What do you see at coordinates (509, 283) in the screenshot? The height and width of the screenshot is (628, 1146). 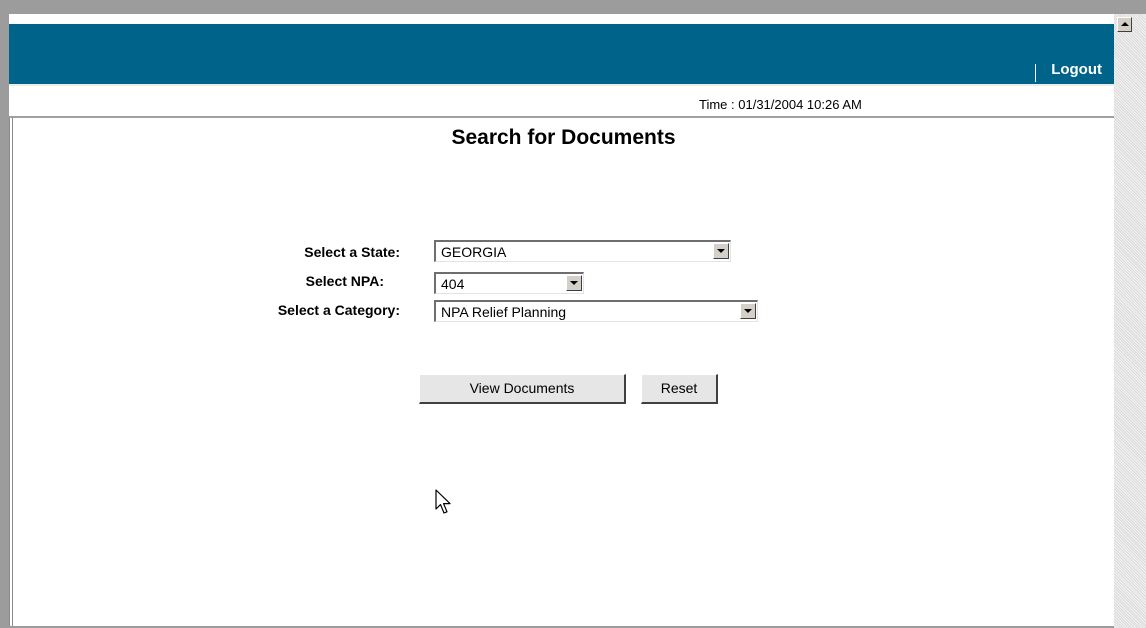 I see `npa-select: 404` at bounding box center [509, 283].